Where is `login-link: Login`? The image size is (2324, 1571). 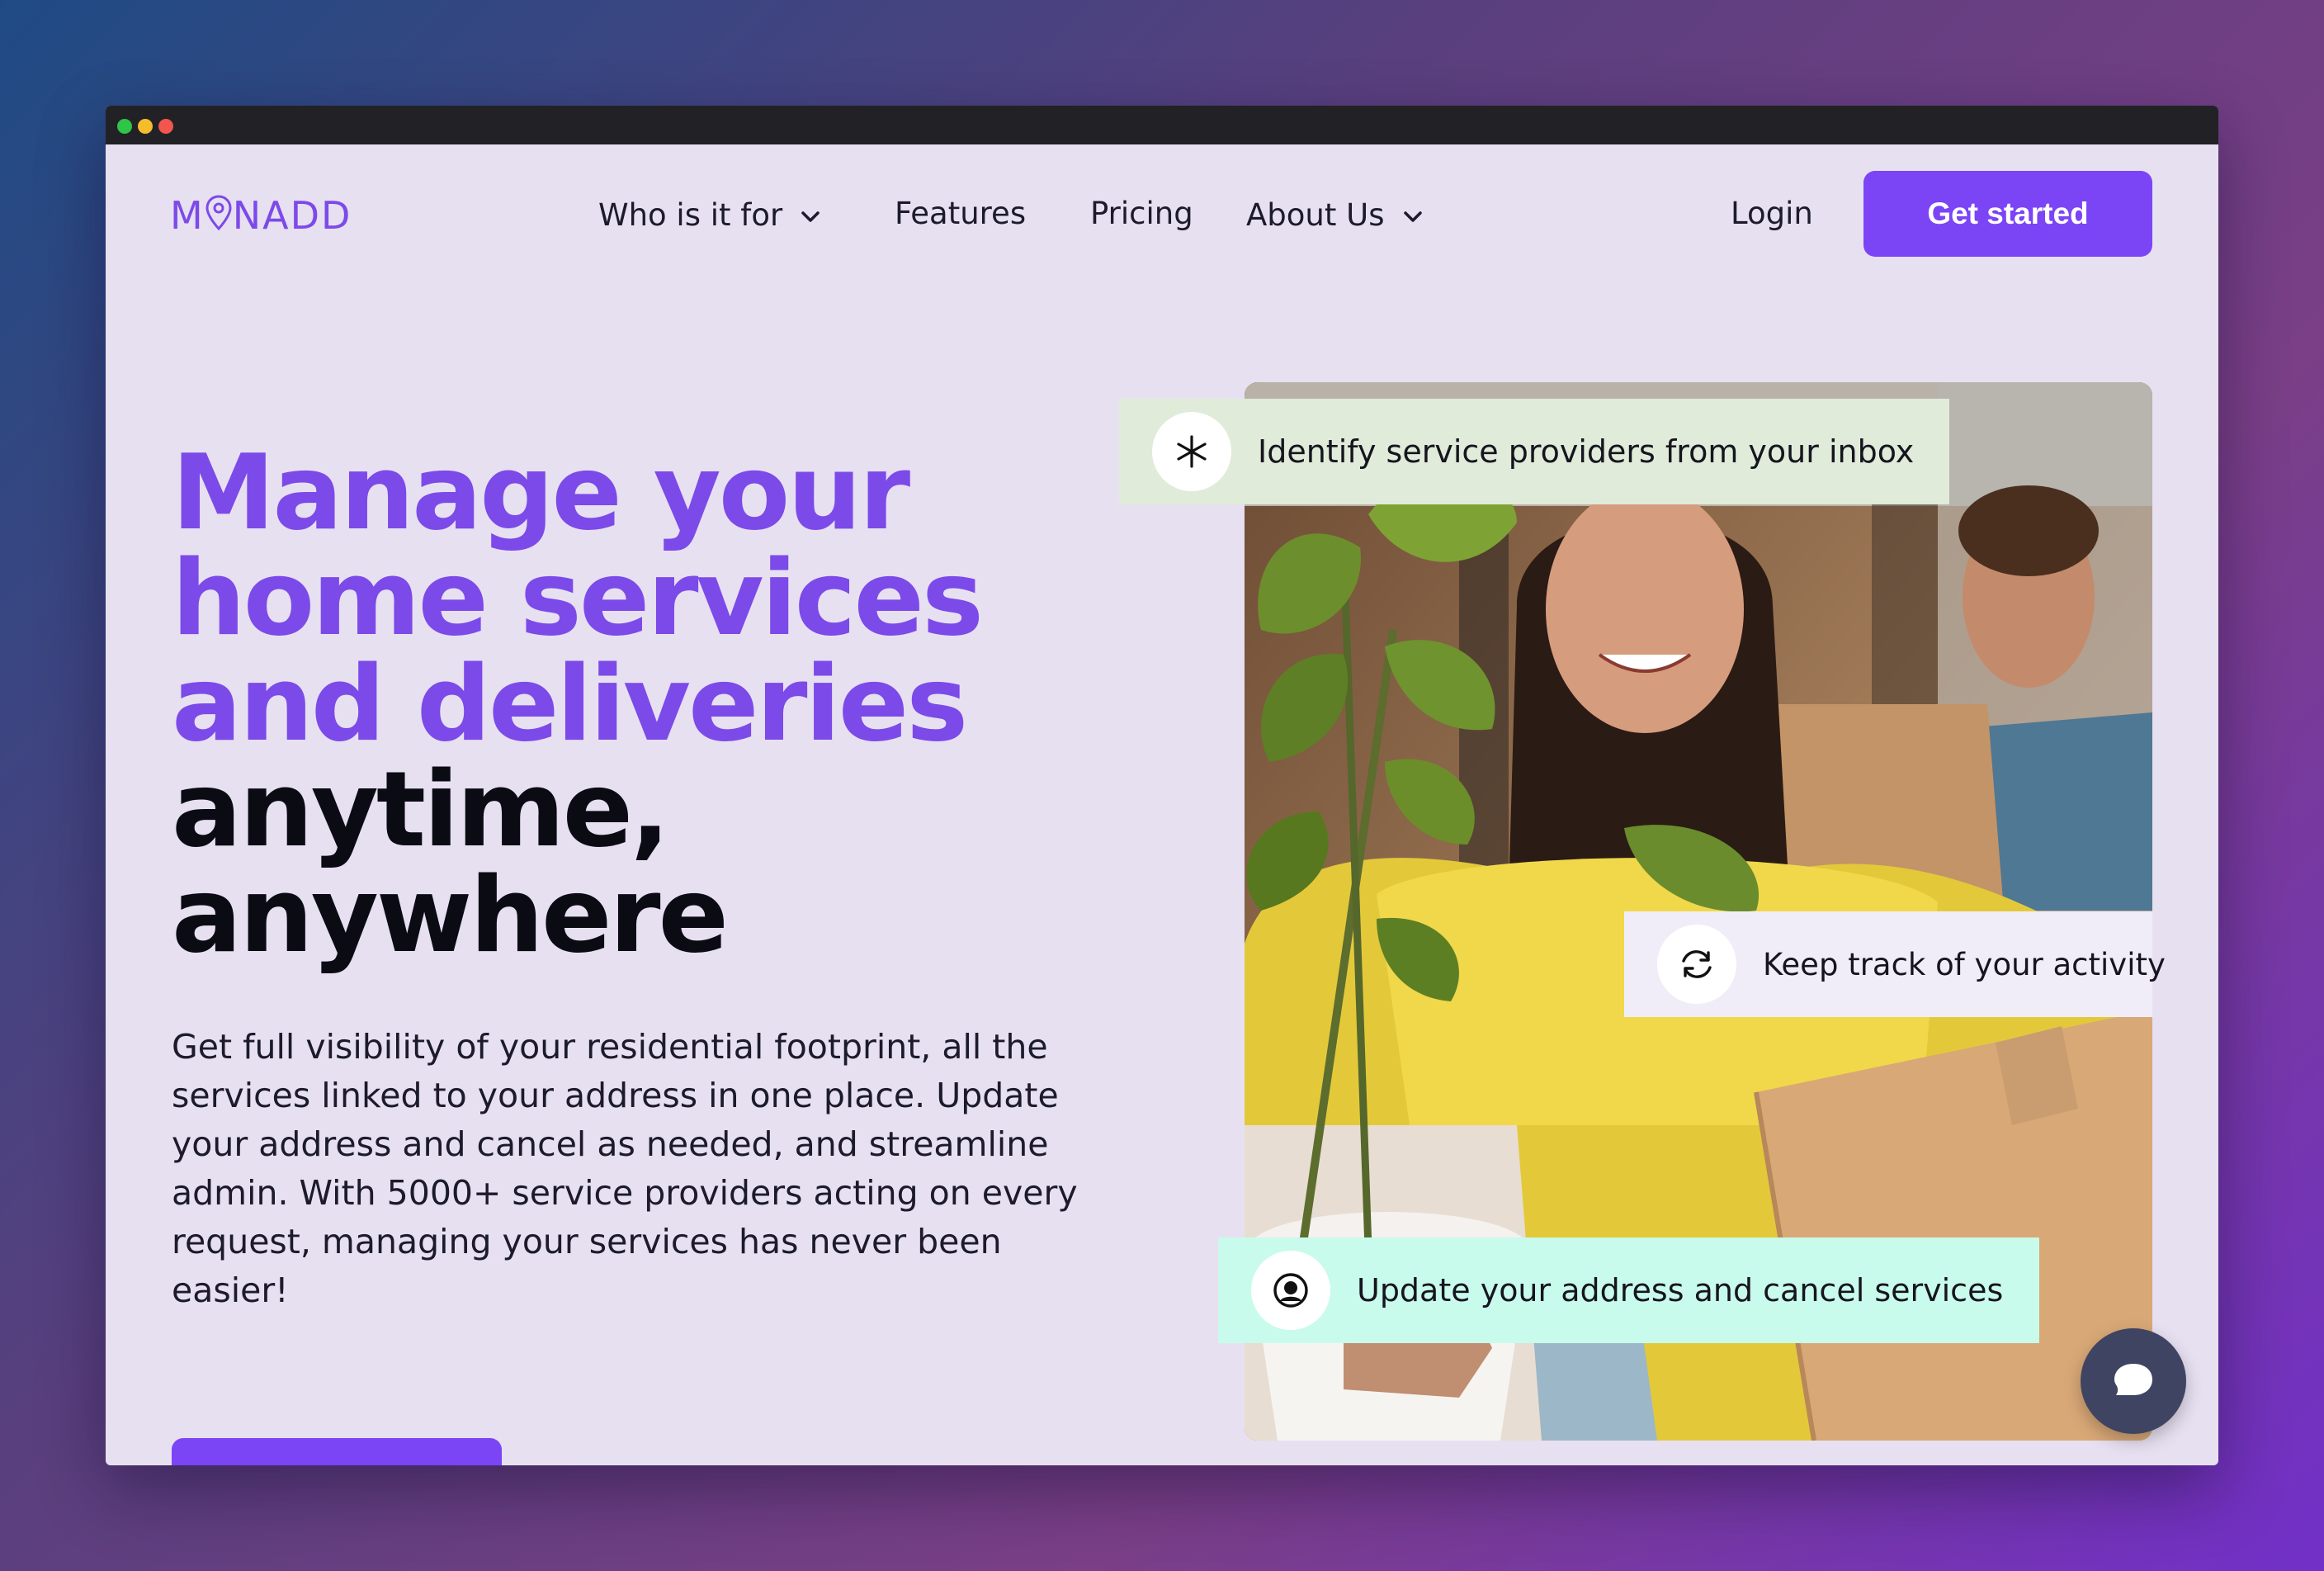
login-link: Login is located at coordinates (1772, 214).